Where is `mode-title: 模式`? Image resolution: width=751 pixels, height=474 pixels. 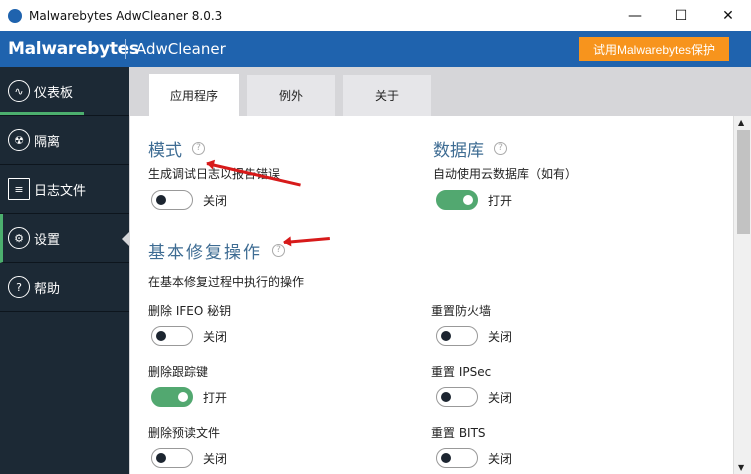
mode-title: 模式 is located at coordinates (165, 151).